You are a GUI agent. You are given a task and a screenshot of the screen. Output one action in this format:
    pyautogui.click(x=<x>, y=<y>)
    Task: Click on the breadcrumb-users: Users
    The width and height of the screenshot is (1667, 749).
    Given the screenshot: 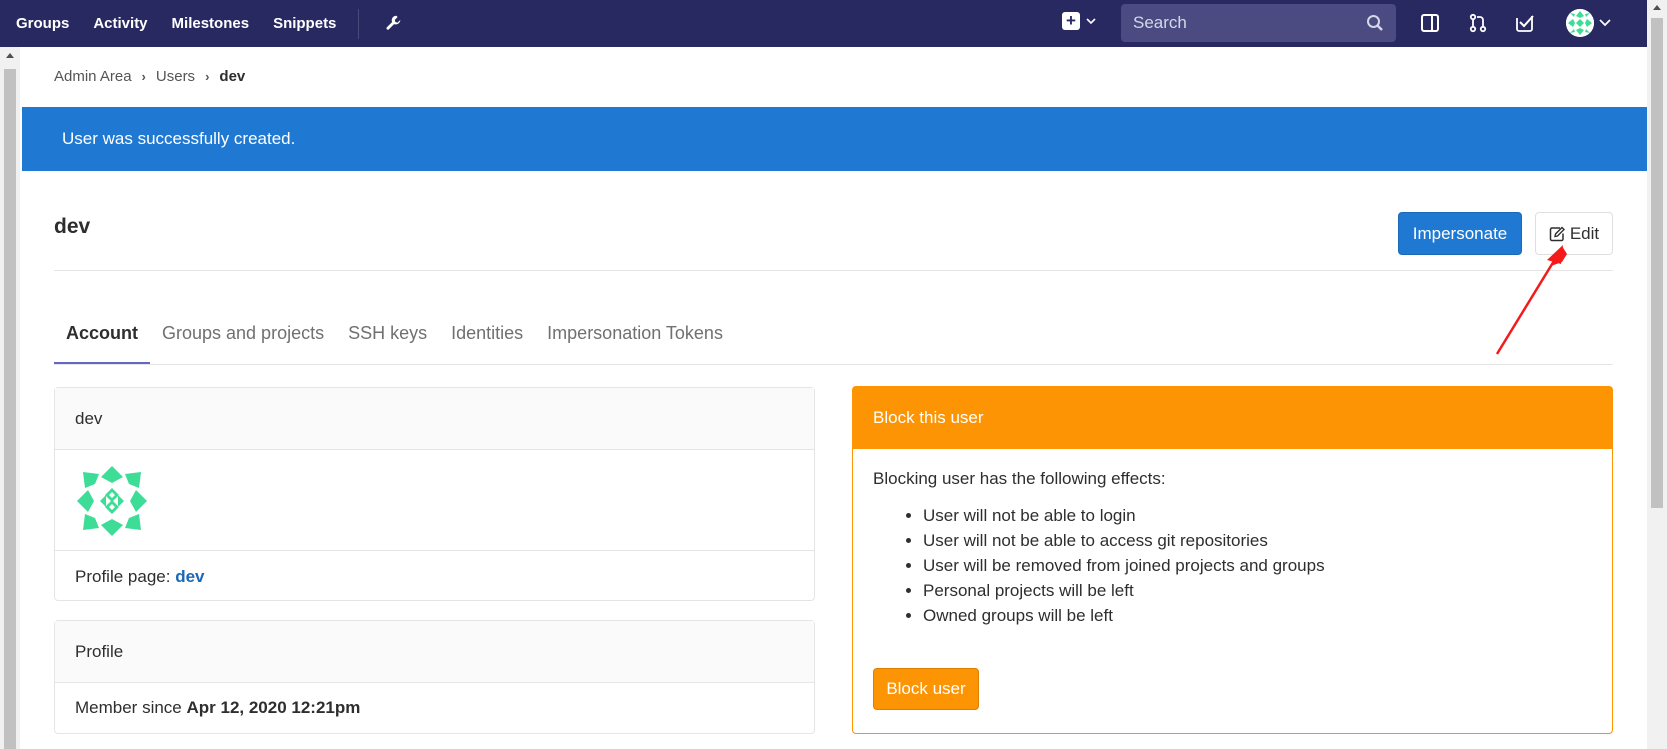 What is the action you would take?
    pyautogui.click(x=175, y=76)
    